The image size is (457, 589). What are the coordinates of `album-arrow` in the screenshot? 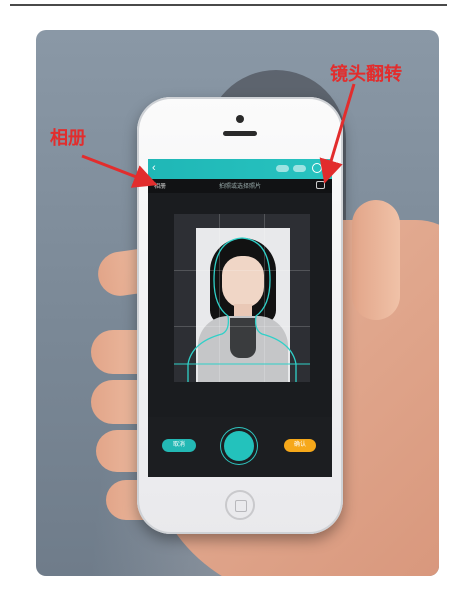 It's located at (119, 171).